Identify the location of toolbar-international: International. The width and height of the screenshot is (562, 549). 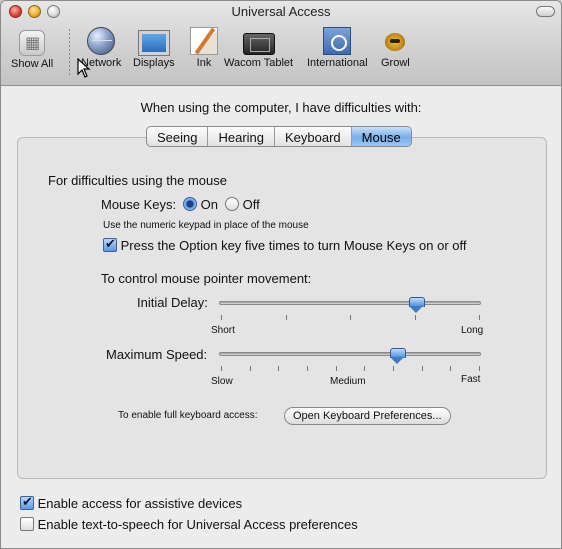
(337, 48).